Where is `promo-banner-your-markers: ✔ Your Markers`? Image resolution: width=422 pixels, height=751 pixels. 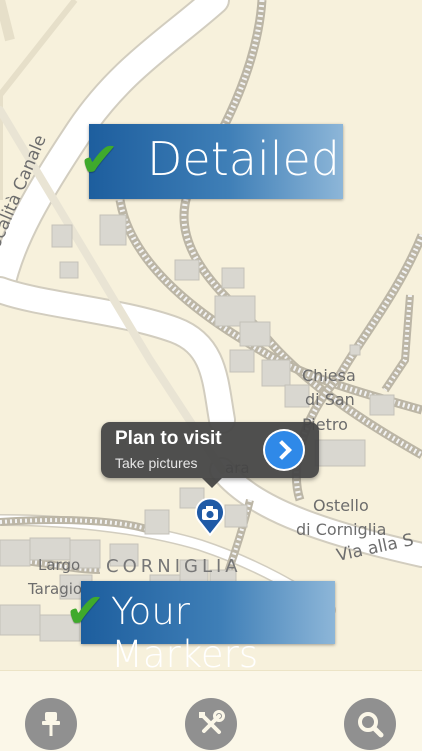
promo-banner-your-markers: ✔ Your Markers is located at coordinates (200, 628).